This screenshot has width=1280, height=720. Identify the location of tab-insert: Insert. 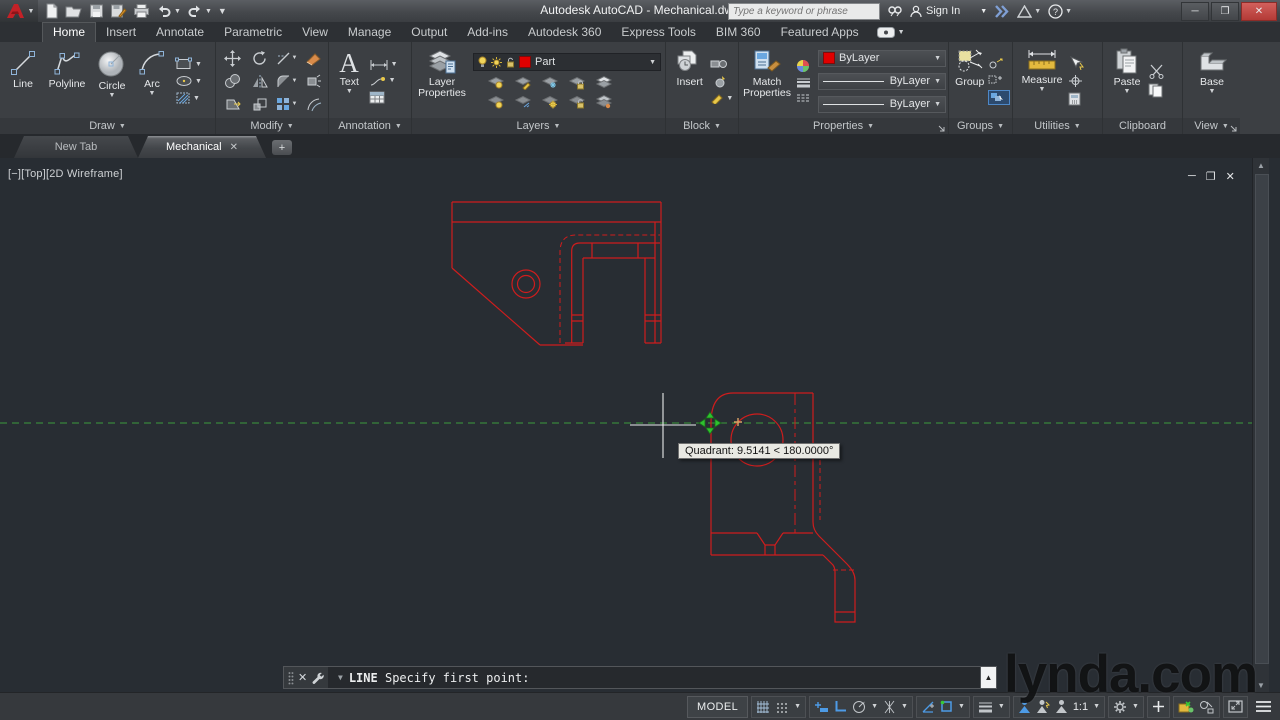
(121, 32).